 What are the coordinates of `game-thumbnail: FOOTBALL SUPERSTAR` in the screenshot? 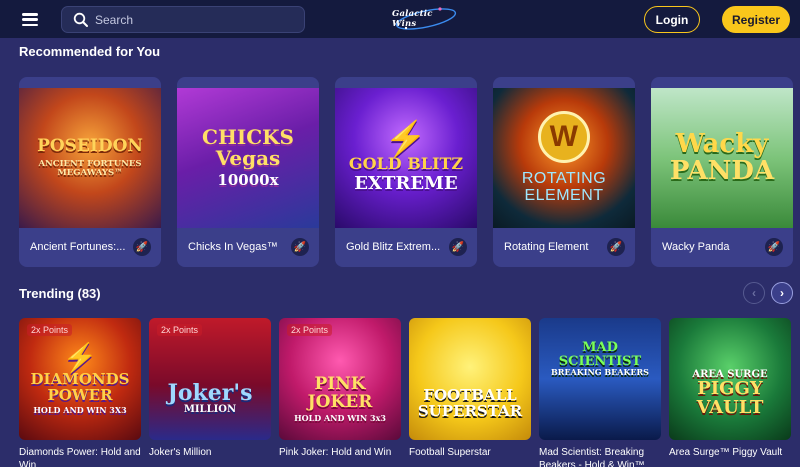 It's located at (470, 379).